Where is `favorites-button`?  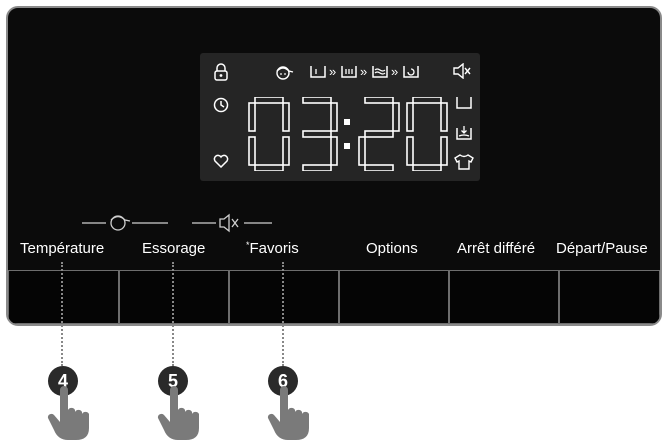
favorites-button is located at coordinates (284, 297).